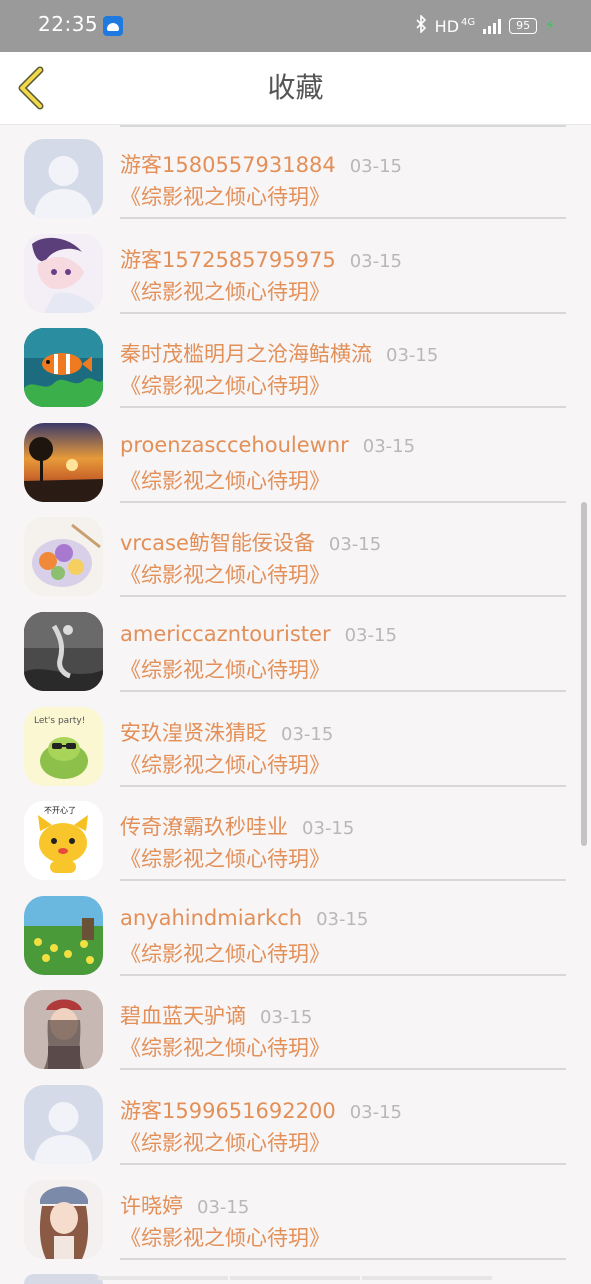 This screenshot has height=1284, width=591. Describe the element at coordinates (211, 917) in the screenshot. I see `user-name: anyahindmiarkch` at that location.